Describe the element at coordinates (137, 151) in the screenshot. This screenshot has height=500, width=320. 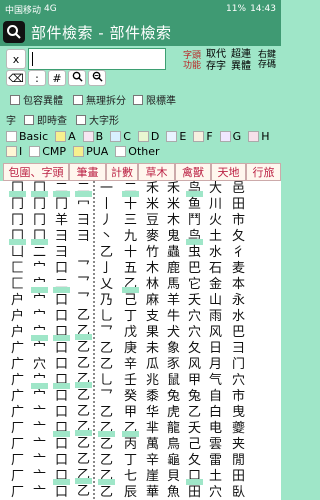
I see `legend-other: Other` at that location.